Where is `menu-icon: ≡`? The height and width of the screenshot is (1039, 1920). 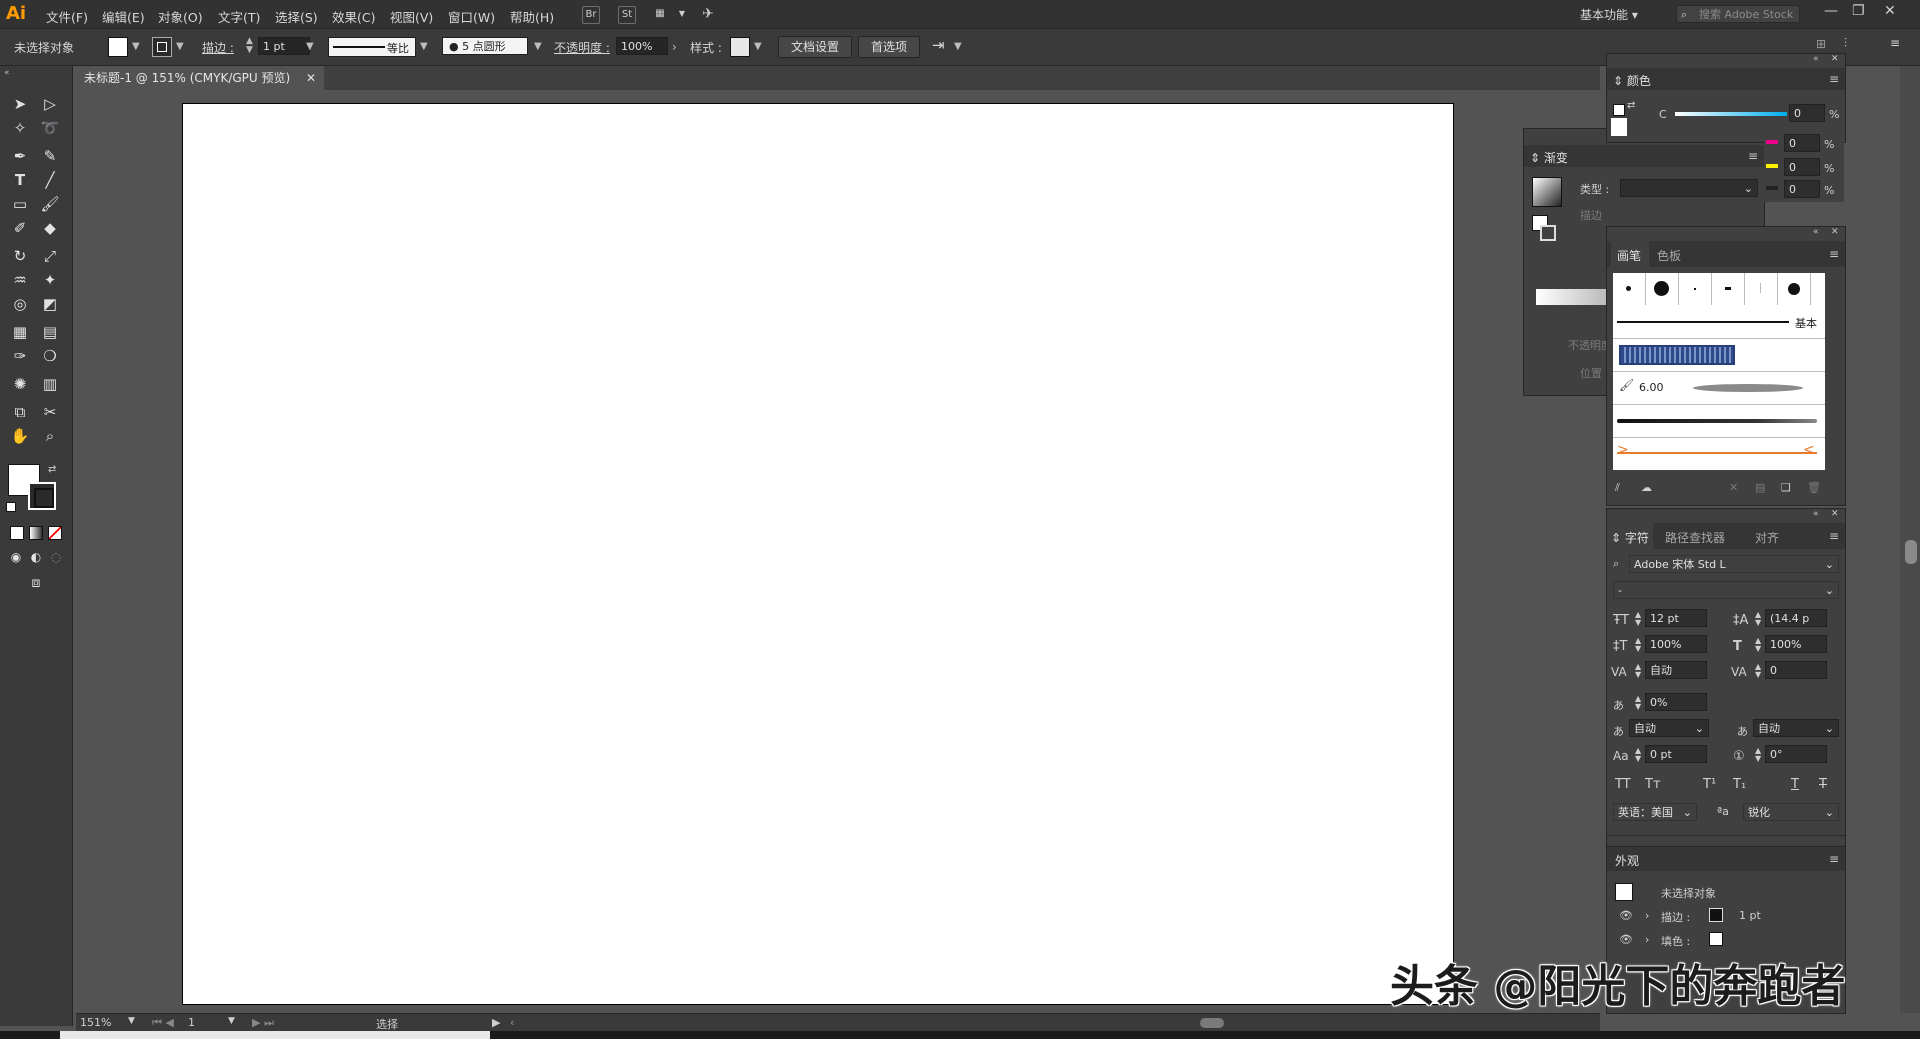
menu-icon: ≡ is located at coordinates (1895, 43).